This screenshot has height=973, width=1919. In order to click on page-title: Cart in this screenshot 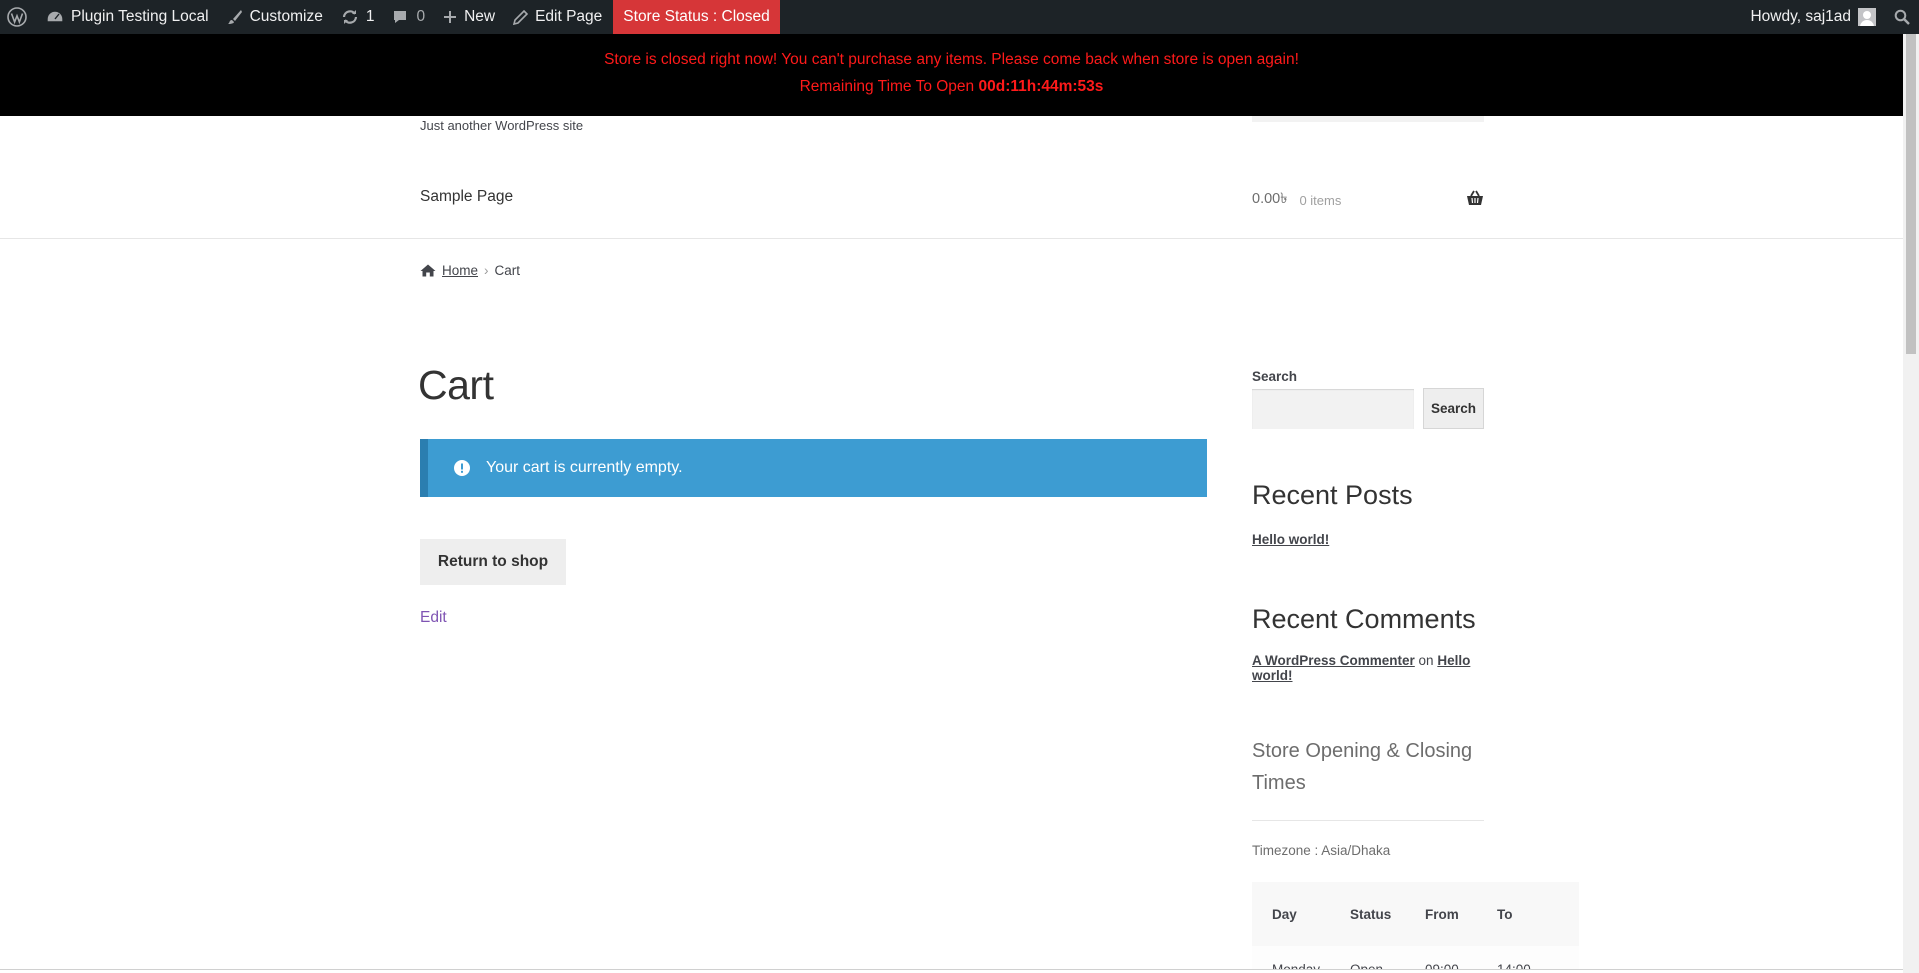, I will do `click(456, 385)`.